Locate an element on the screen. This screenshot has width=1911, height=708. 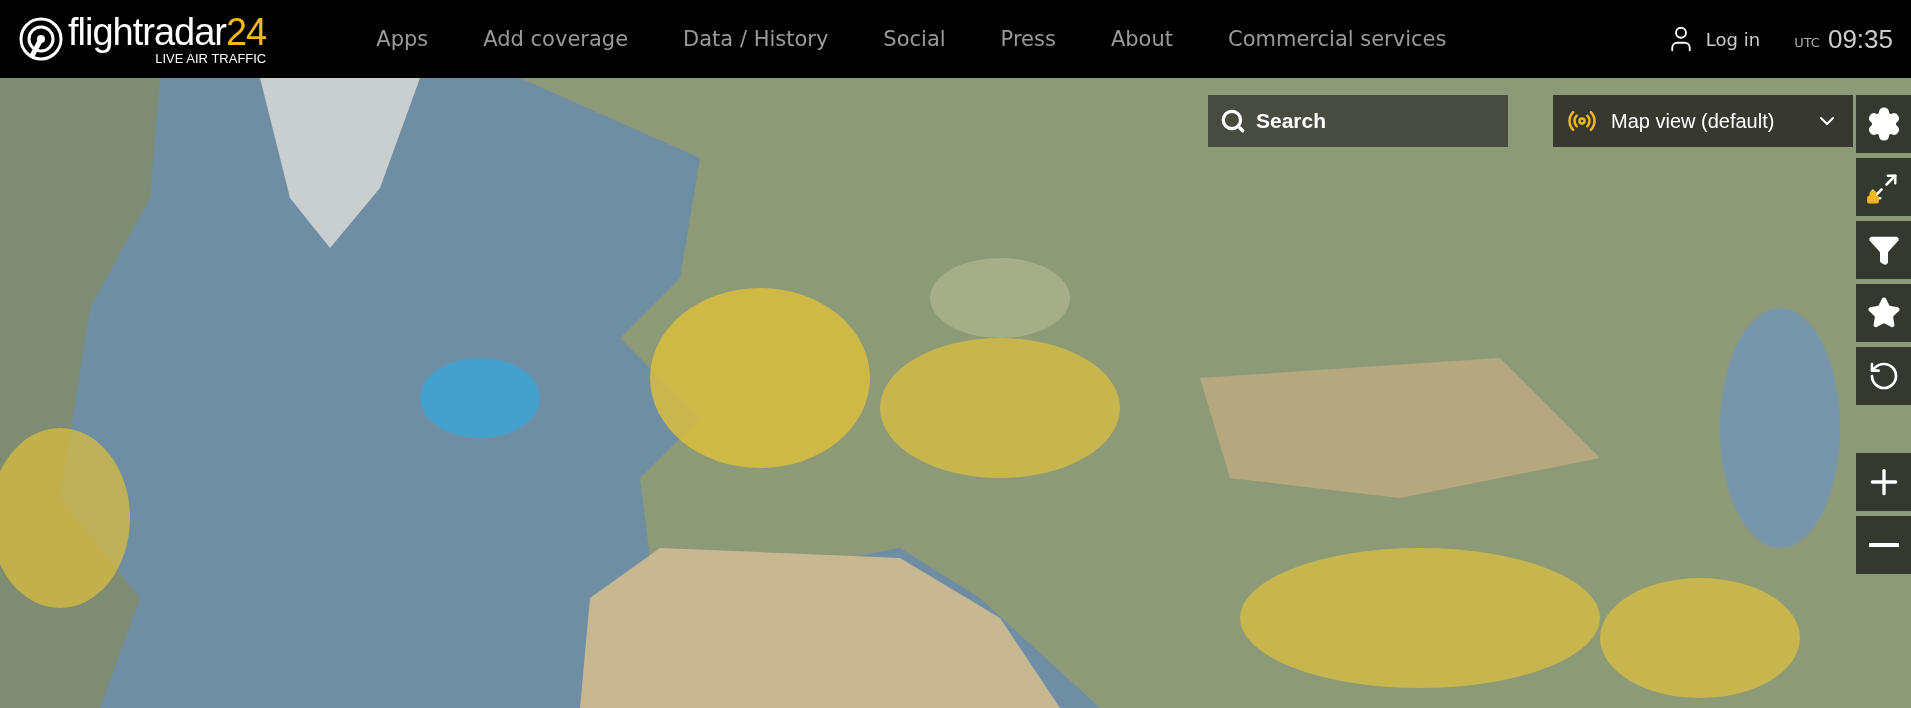
search-icon is located at coordinates (1233, 121).